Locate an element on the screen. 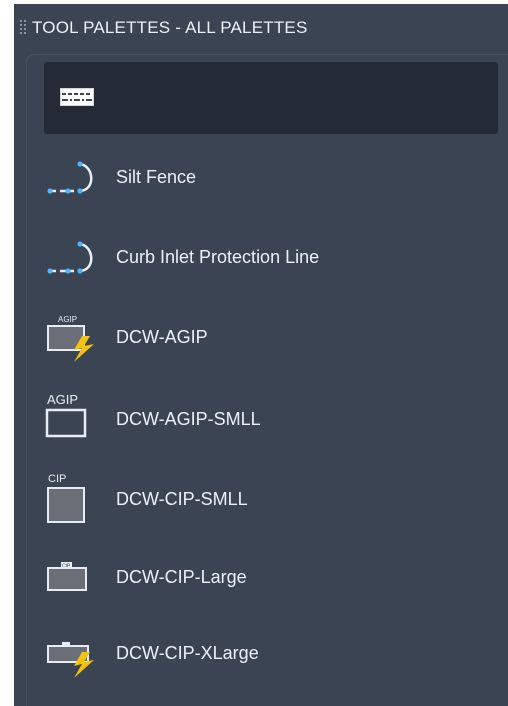  tool-dcw-agip: AGIP DCW-AGIP is located at coordinates (271, 338).